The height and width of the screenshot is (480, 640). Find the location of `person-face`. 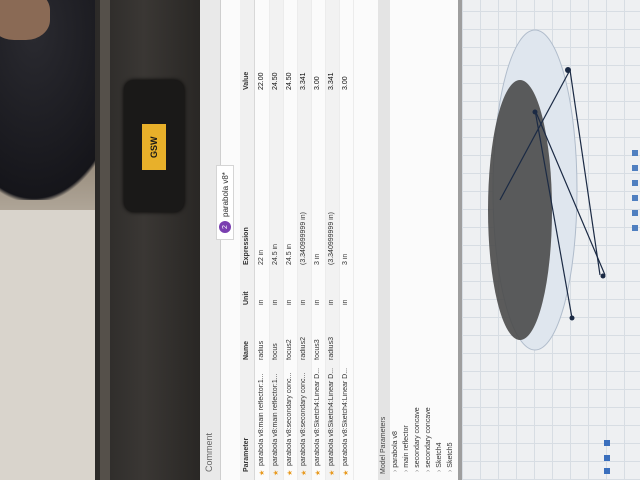

person-face is located at coordinates (25, 20).